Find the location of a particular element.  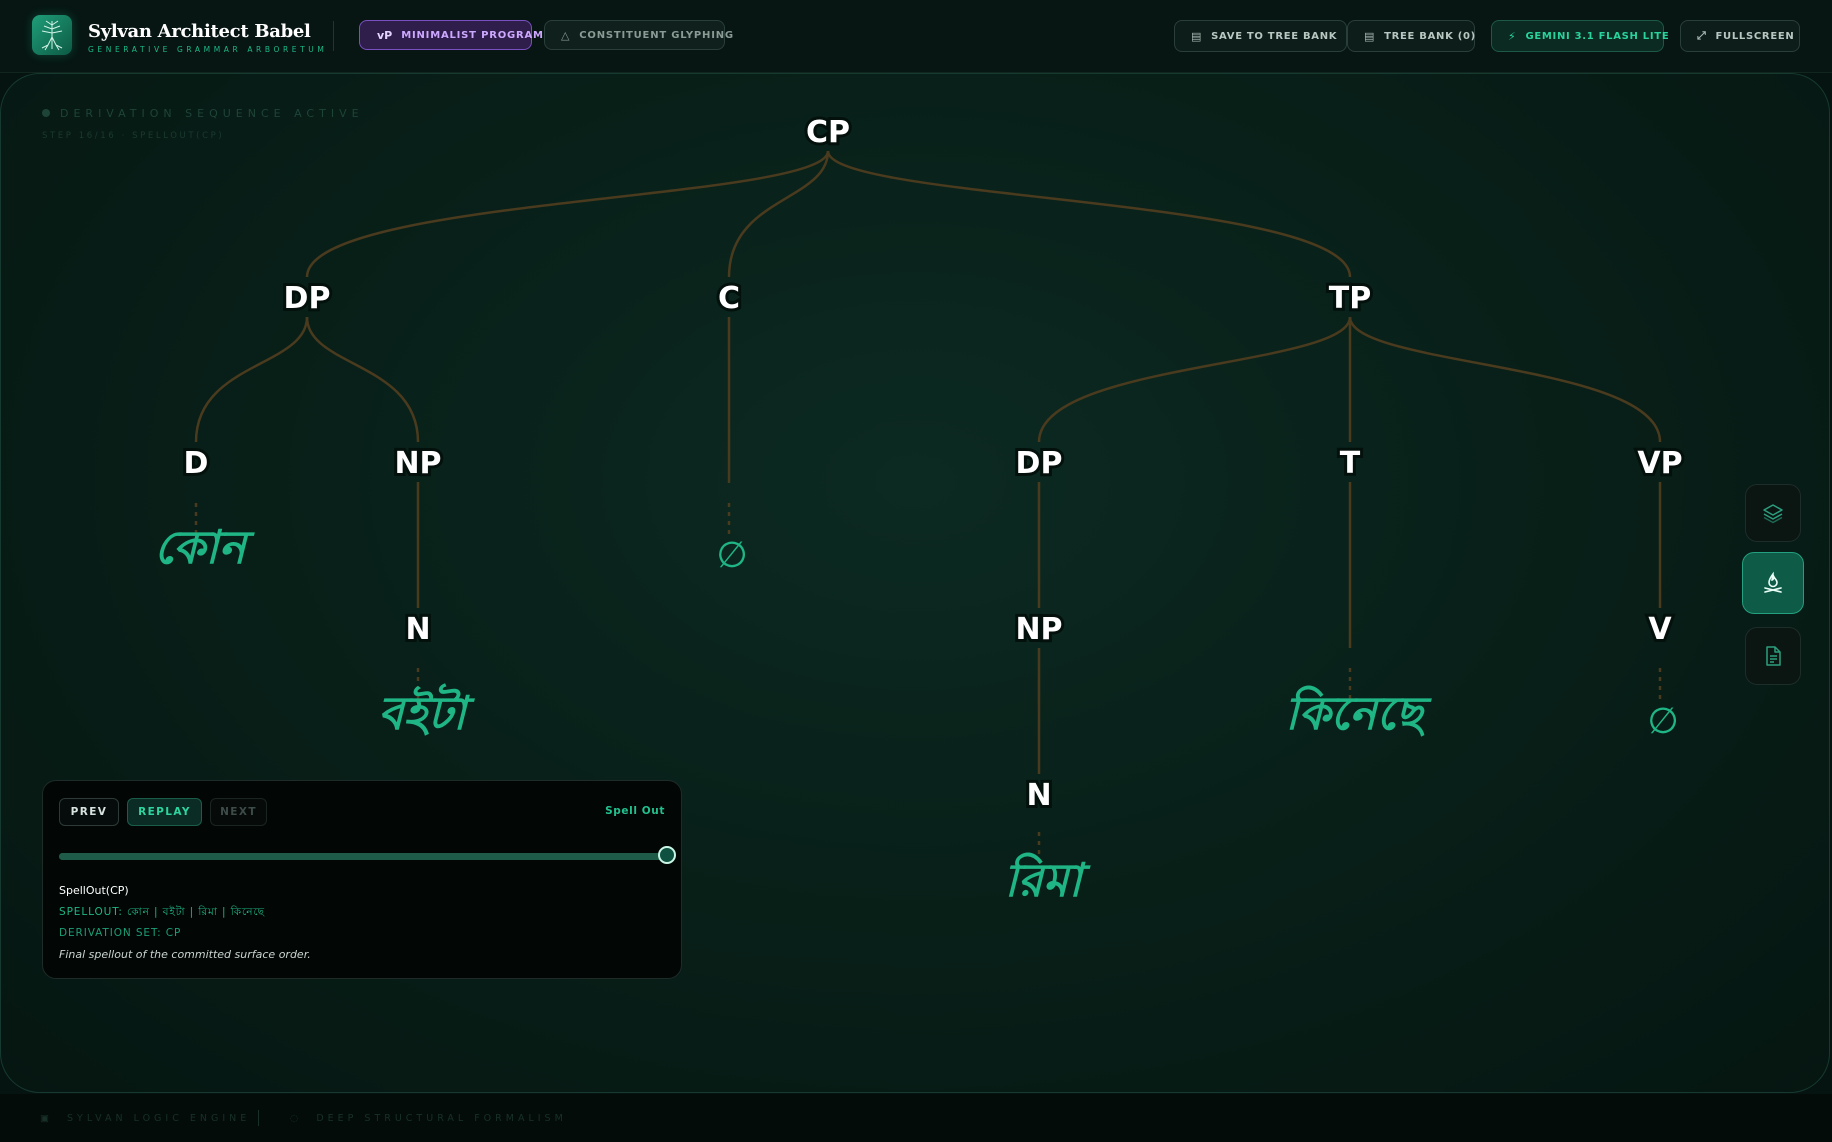

document-icon is located at coordinates (1773, 656).